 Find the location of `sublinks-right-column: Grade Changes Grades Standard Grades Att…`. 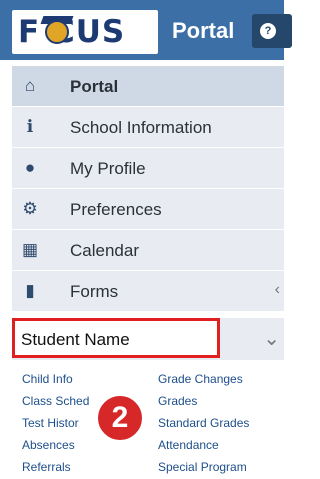

sublinks-right-column: Grade Changes Grades Standard Grades Att… is located at coordinates (203, 423).